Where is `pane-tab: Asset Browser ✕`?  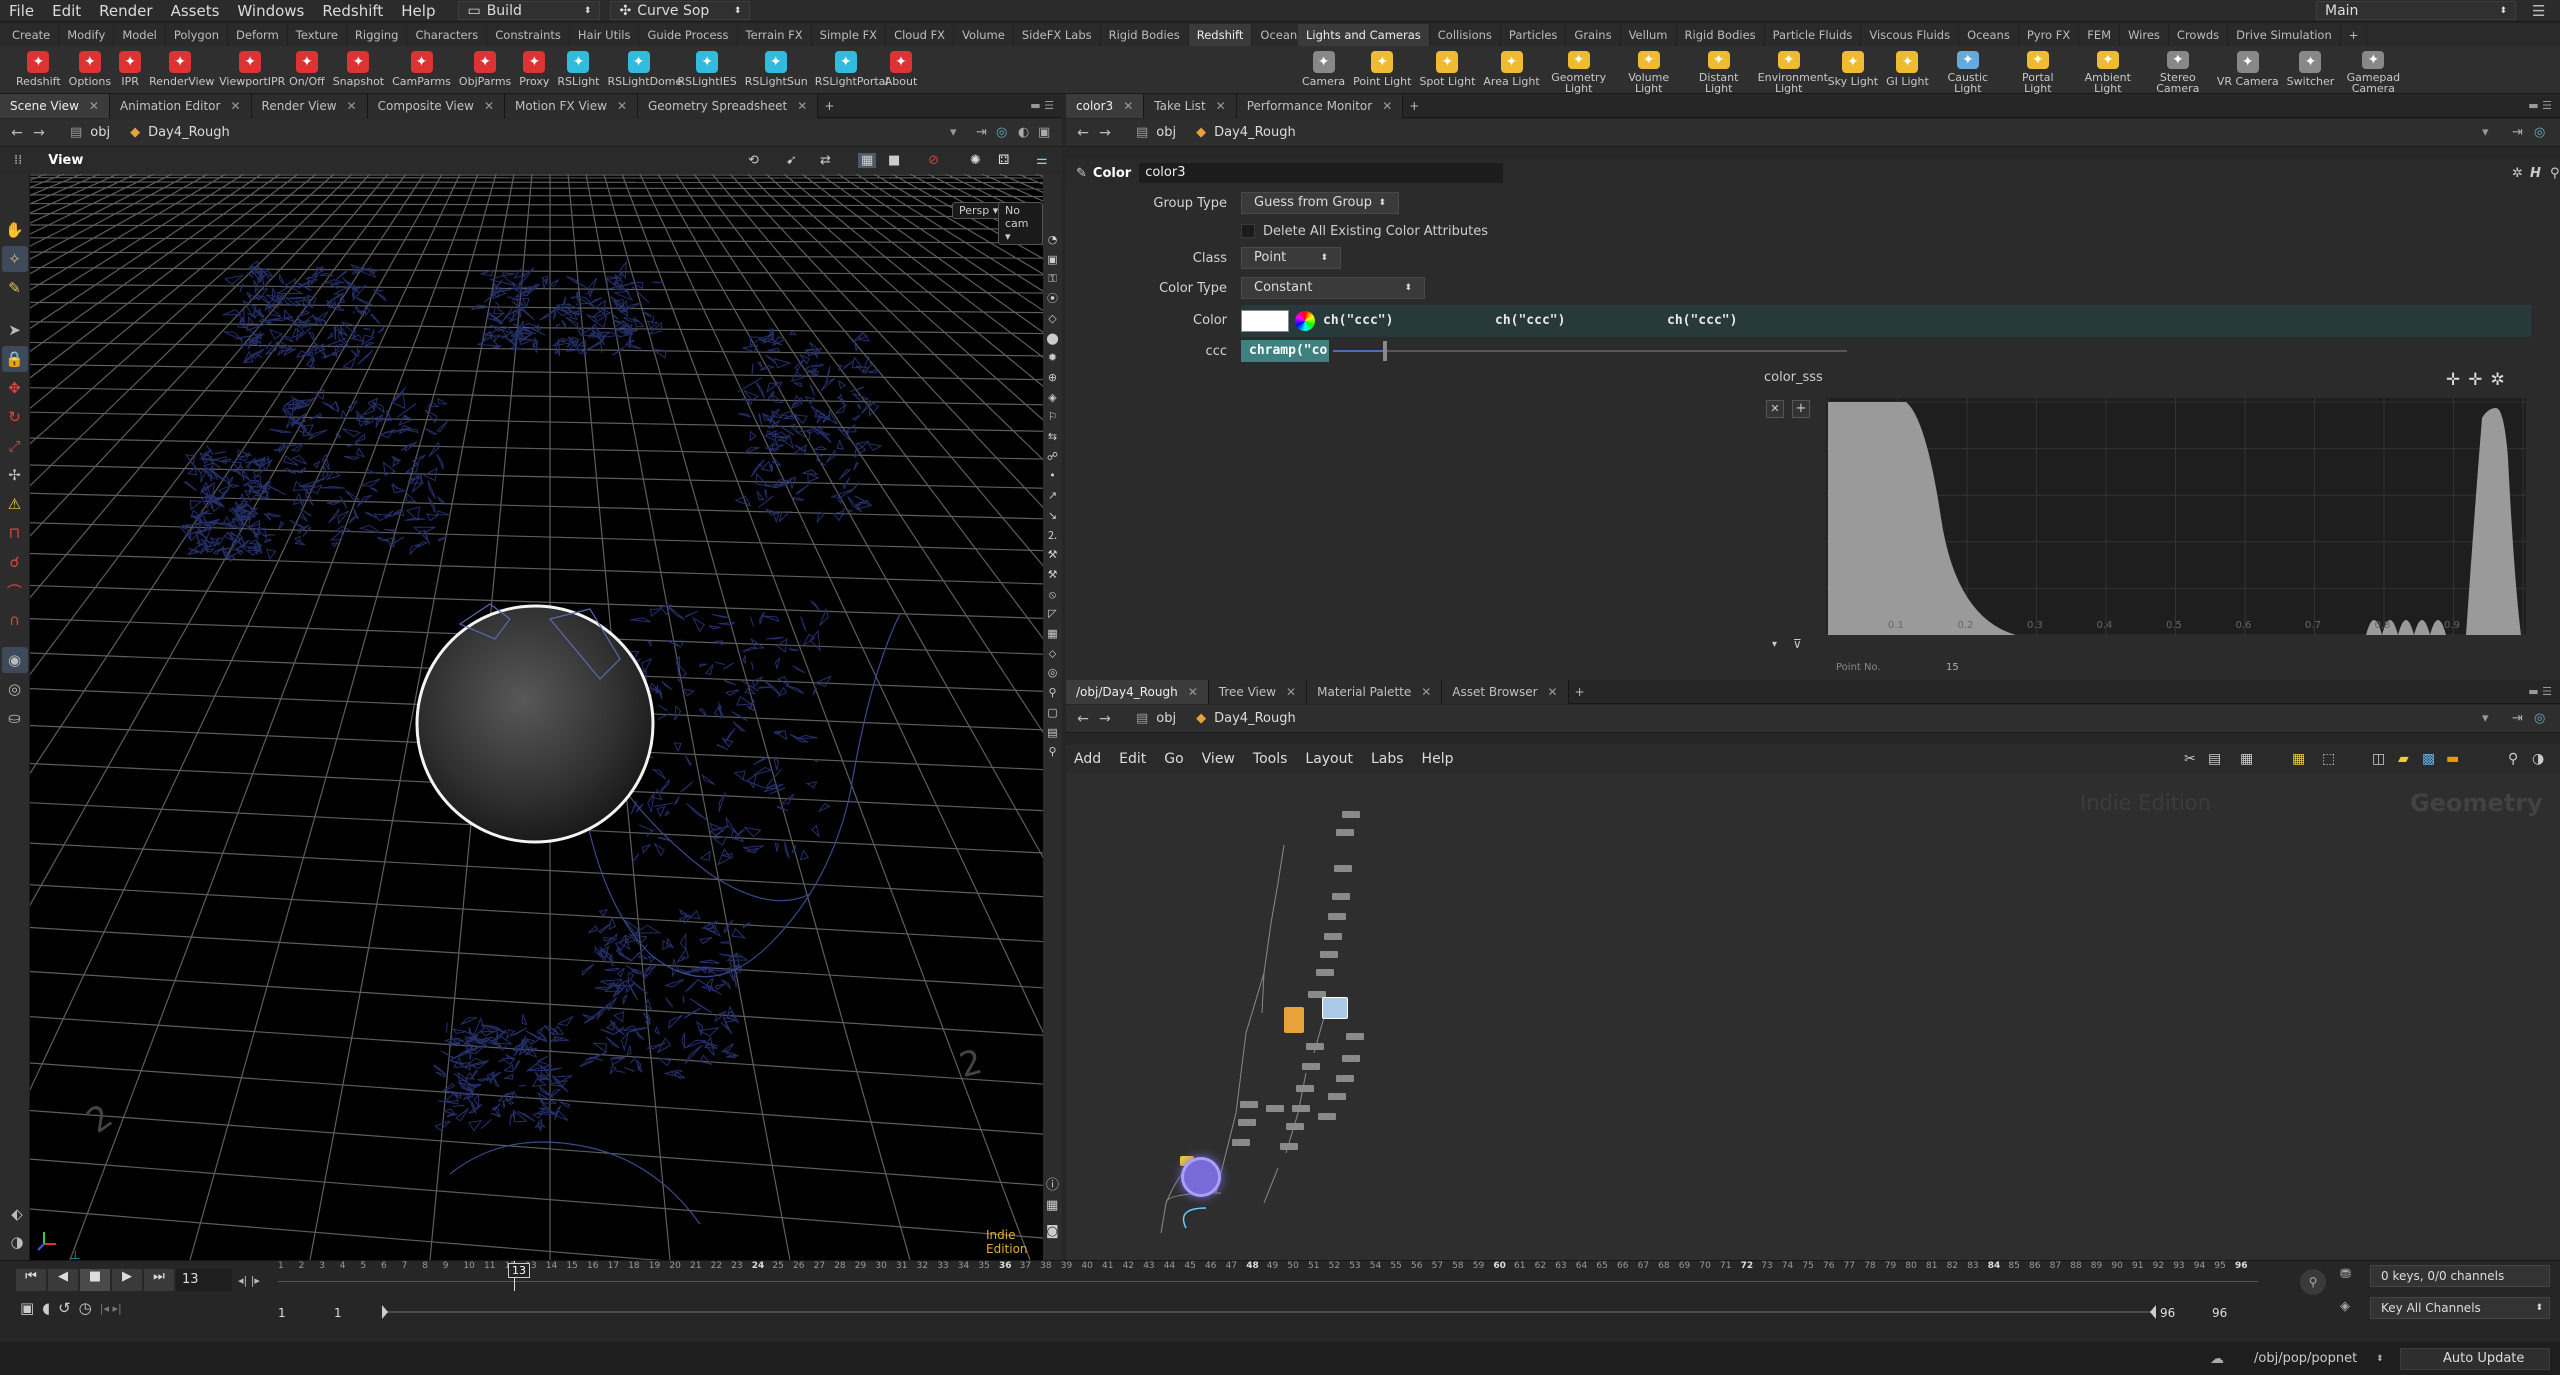 pane-tab: Asset Browser ✕ is located at coordinates (1505, 691).